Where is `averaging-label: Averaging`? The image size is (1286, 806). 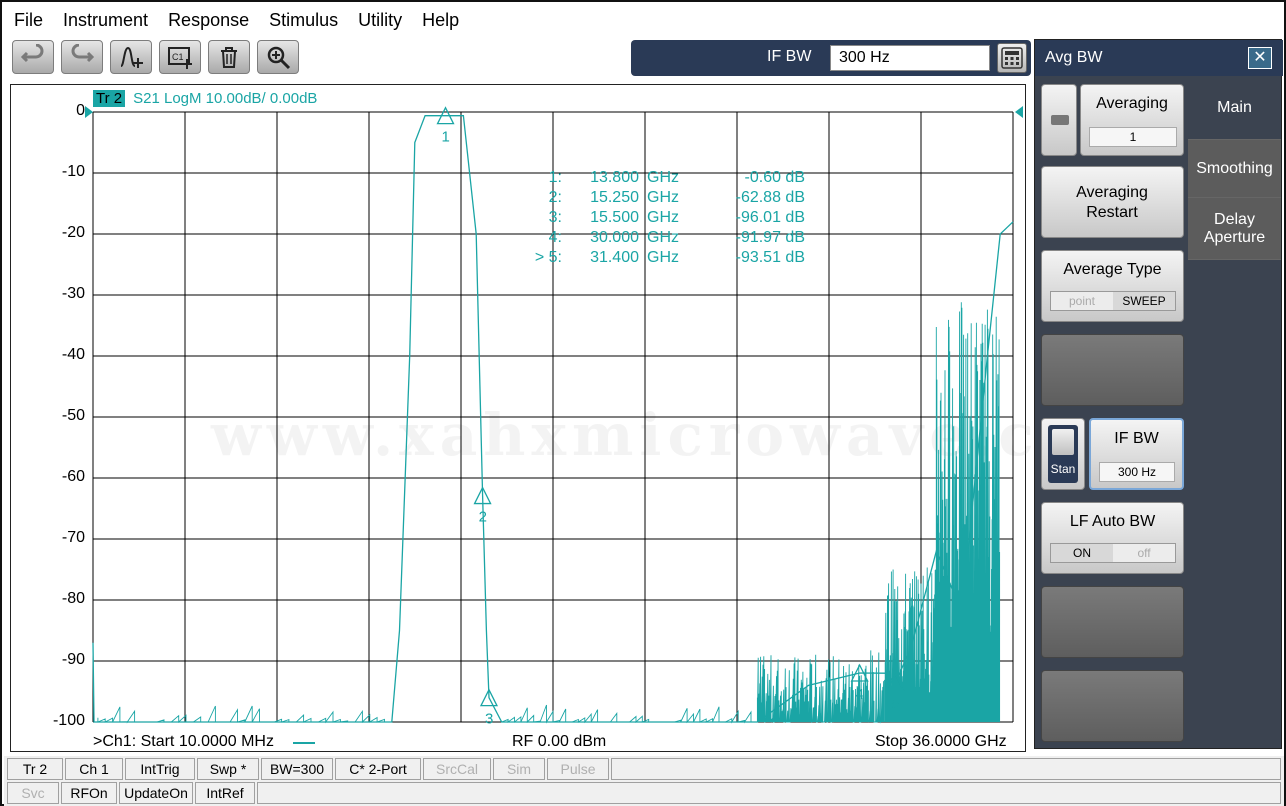
averaging-label: Averaging is located at coordinates (1132, 103).